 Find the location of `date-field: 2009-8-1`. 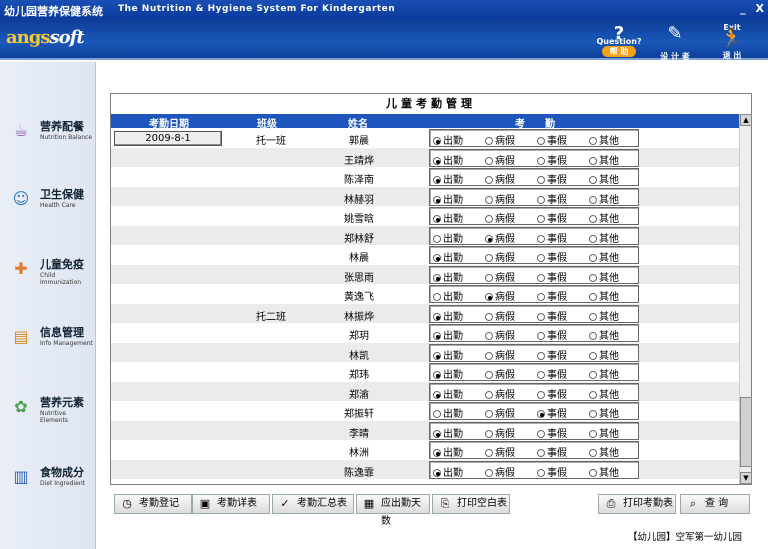

date-field: 2009-8-1 is located at coordinates (168, 138).